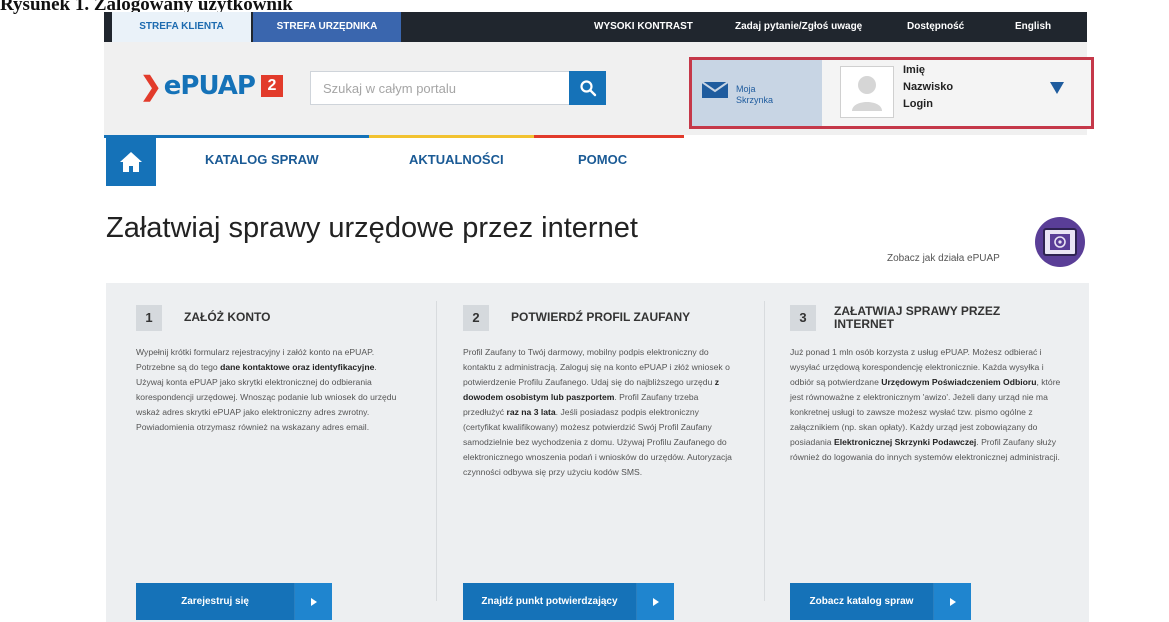 Image resolution: width=1169 pixels, height=622 pixels. I want to click on english-link: English, so click(1033, 27).